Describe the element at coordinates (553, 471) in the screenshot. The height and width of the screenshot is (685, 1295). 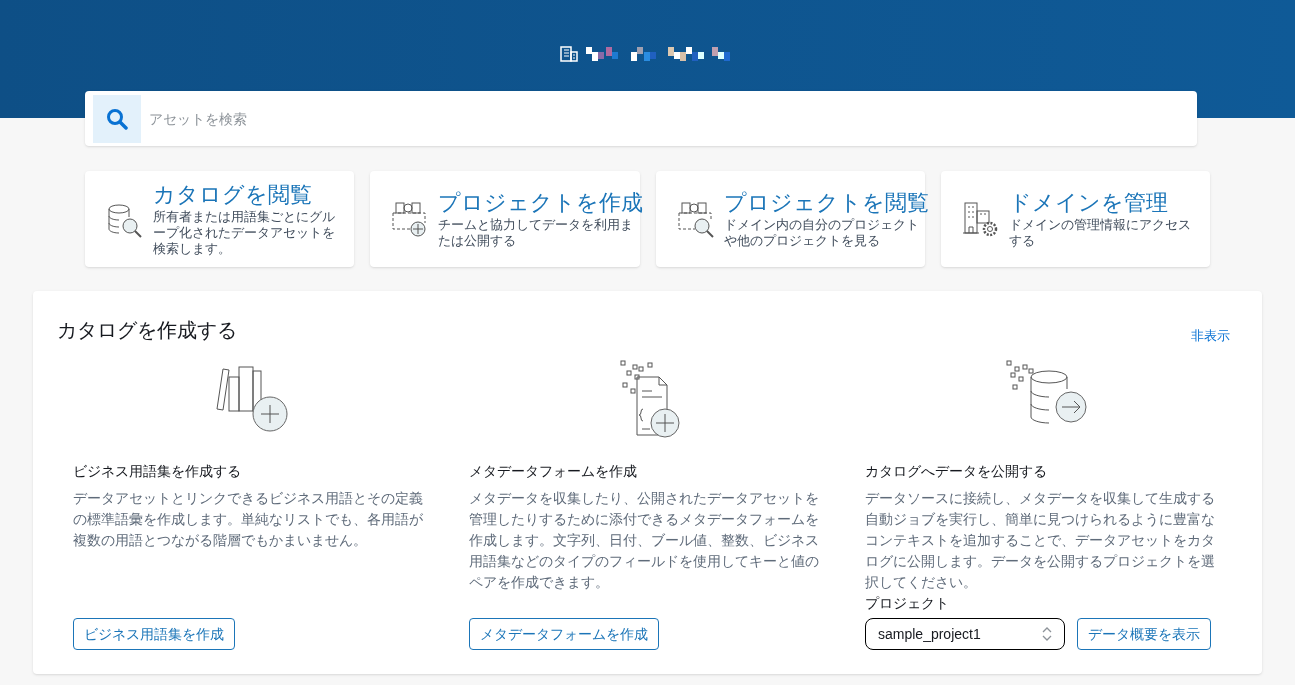
I see `column-heading: メタデータフォームを作成` at that location.